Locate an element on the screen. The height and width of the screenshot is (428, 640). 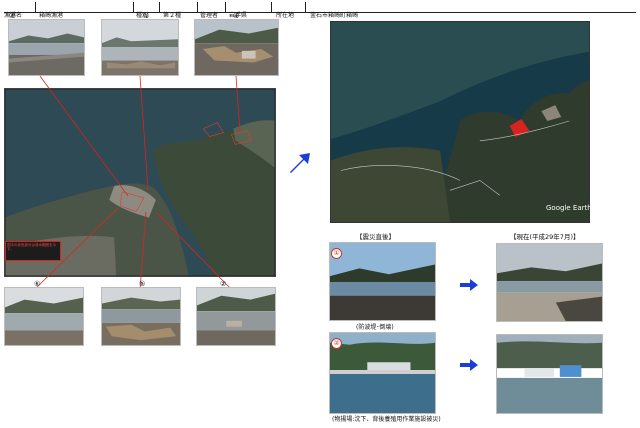
arrow-up-right-icon is located at coordinates (300, 163).